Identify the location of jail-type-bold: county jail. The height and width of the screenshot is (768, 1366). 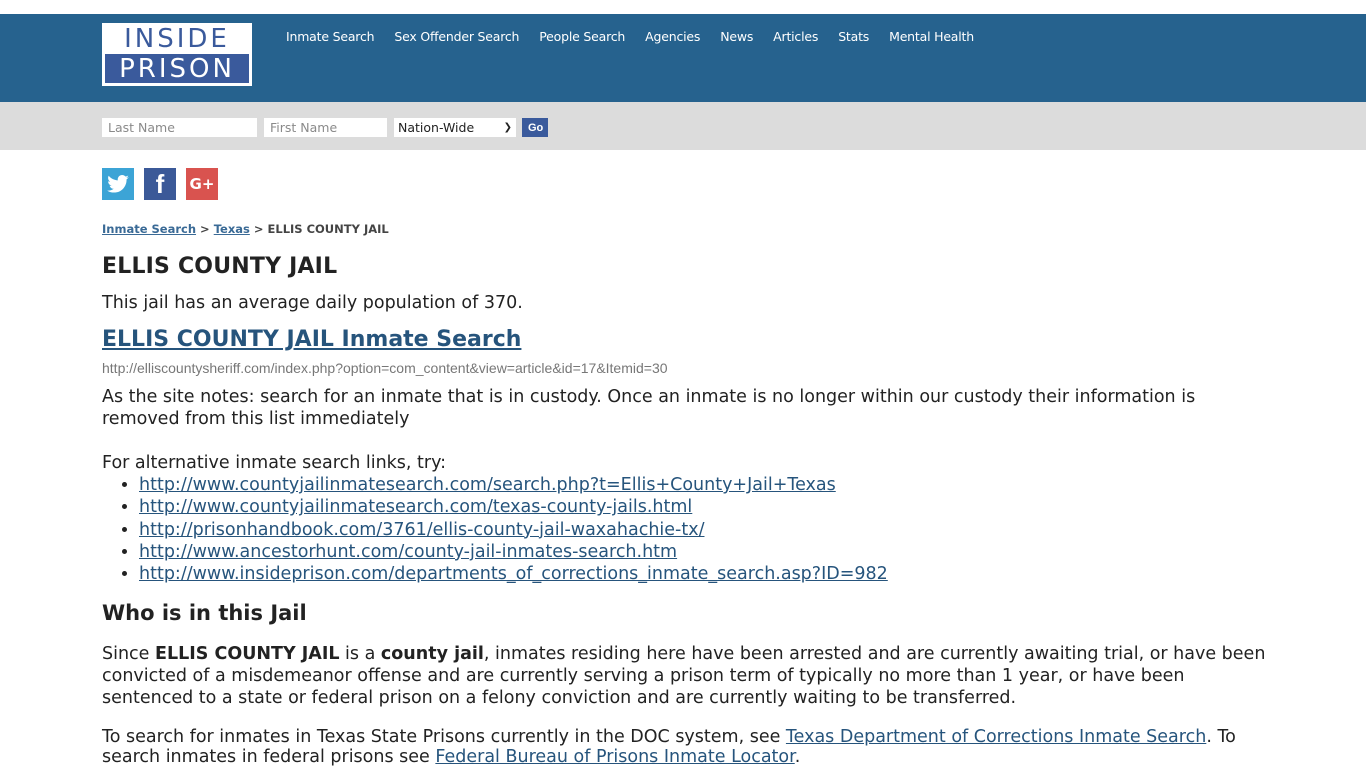
(432, 654).